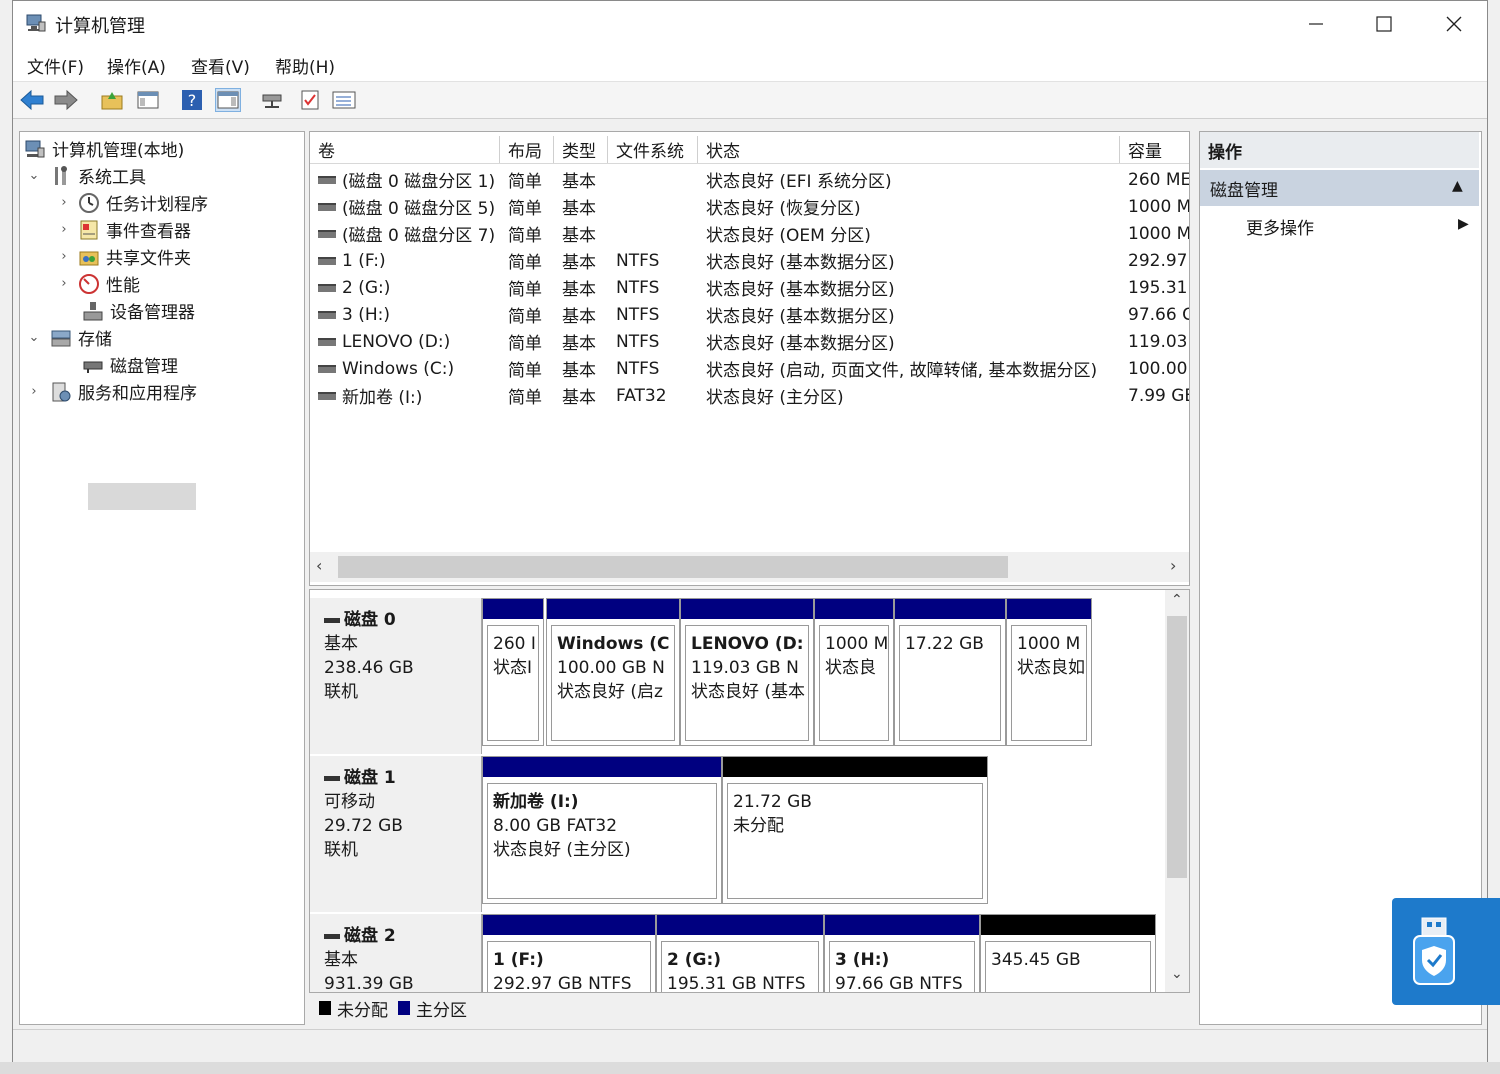 This screenshot has width=1500, height=1074. I want to click on tree-item-device-manager: 设备管理器, so click(138, 310).